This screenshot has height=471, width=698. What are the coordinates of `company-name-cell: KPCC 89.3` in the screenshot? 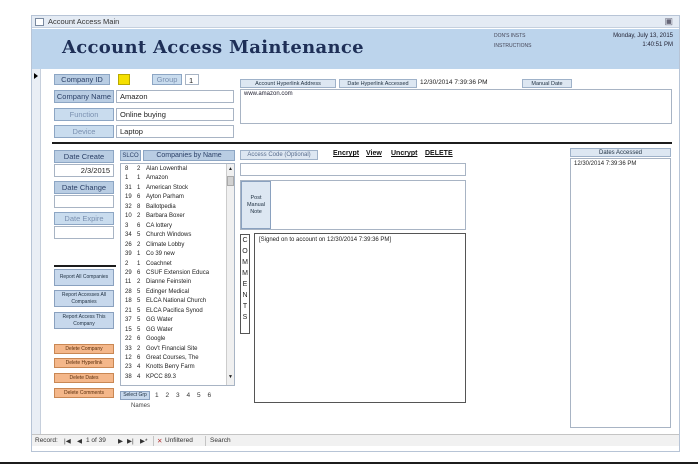 It's located at (161, 376).